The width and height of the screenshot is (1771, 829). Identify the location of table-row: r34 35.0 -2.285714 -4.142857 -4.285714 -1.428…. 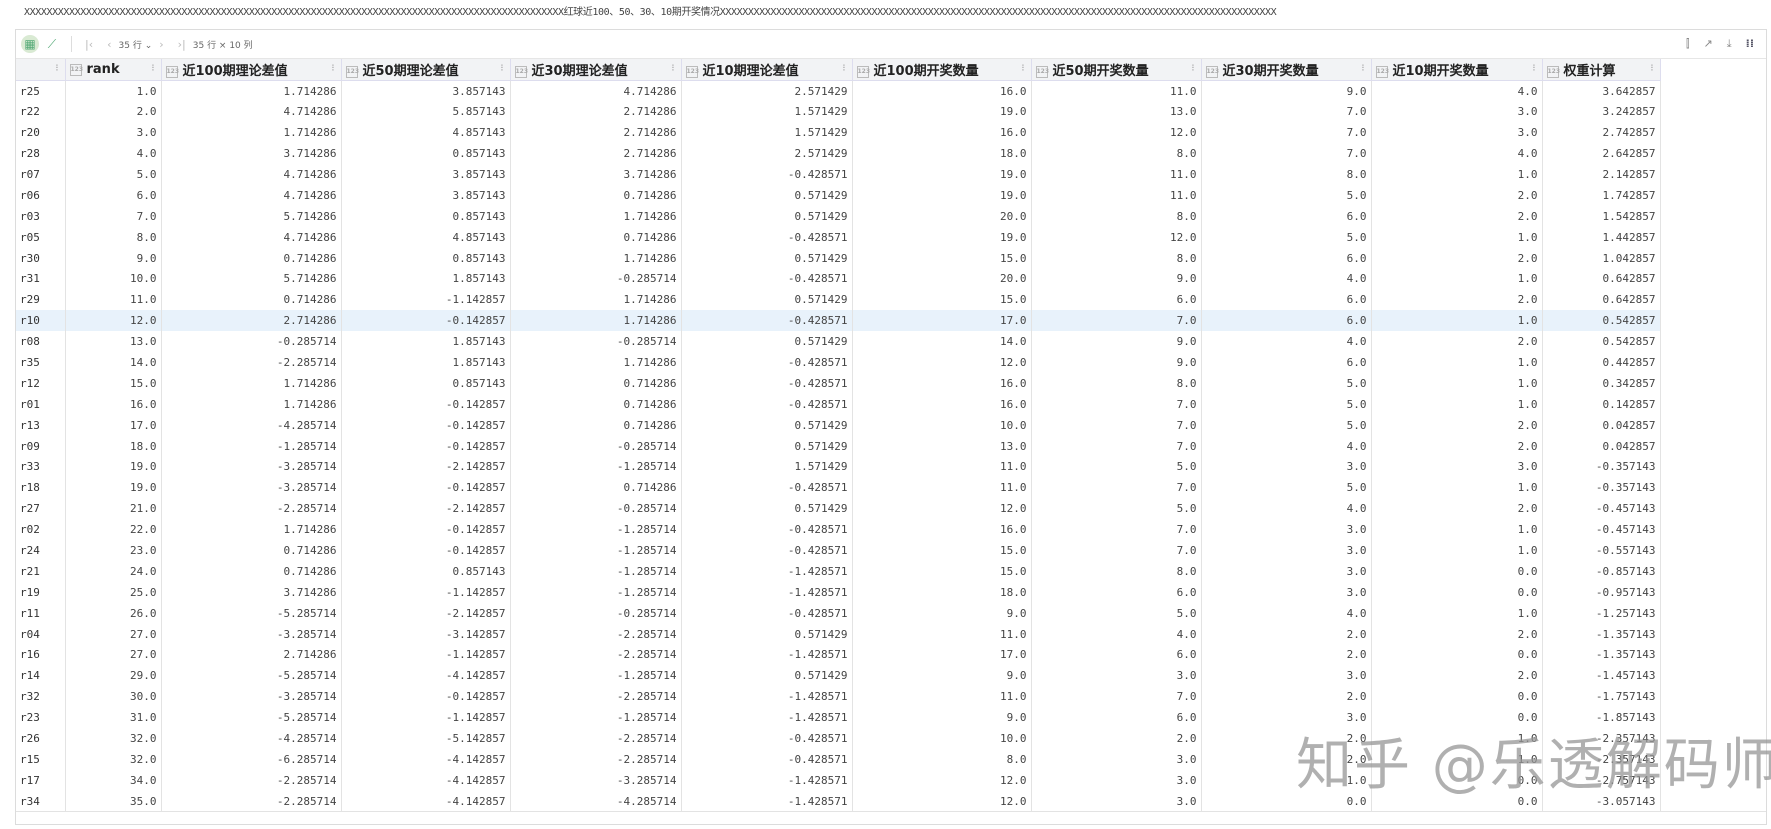
(838, 801).